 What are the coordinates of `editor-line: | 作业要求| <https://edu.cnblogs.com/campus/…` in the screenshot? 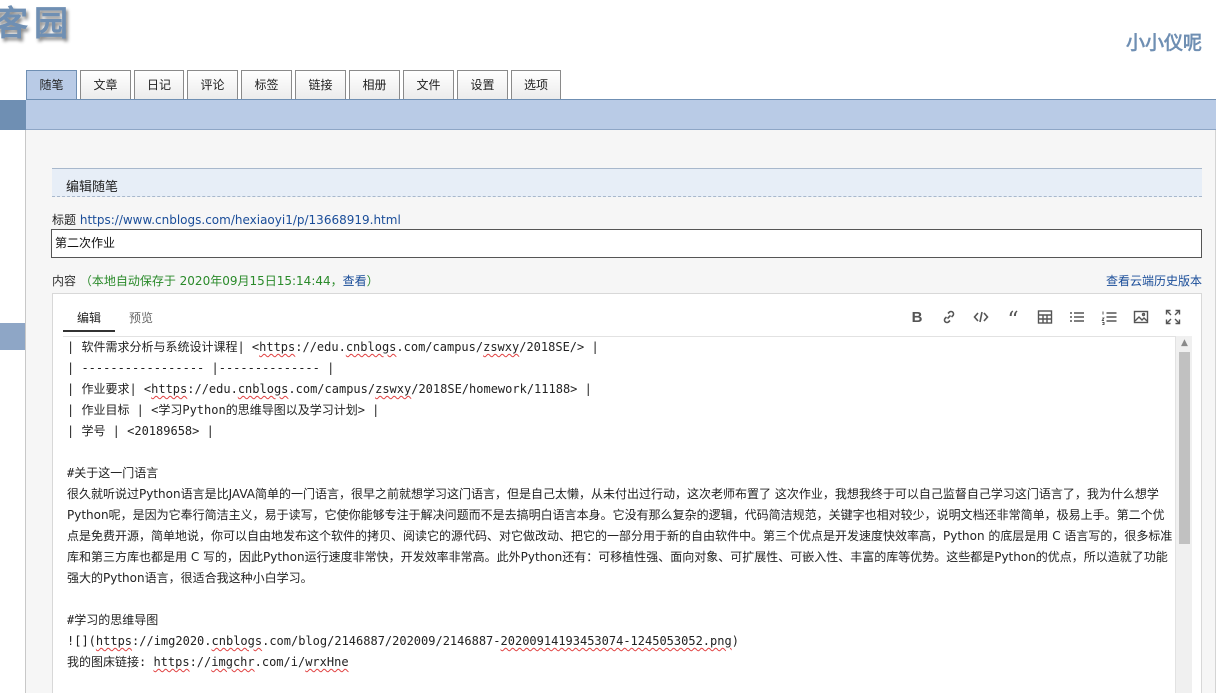 It's located at (329, 389).